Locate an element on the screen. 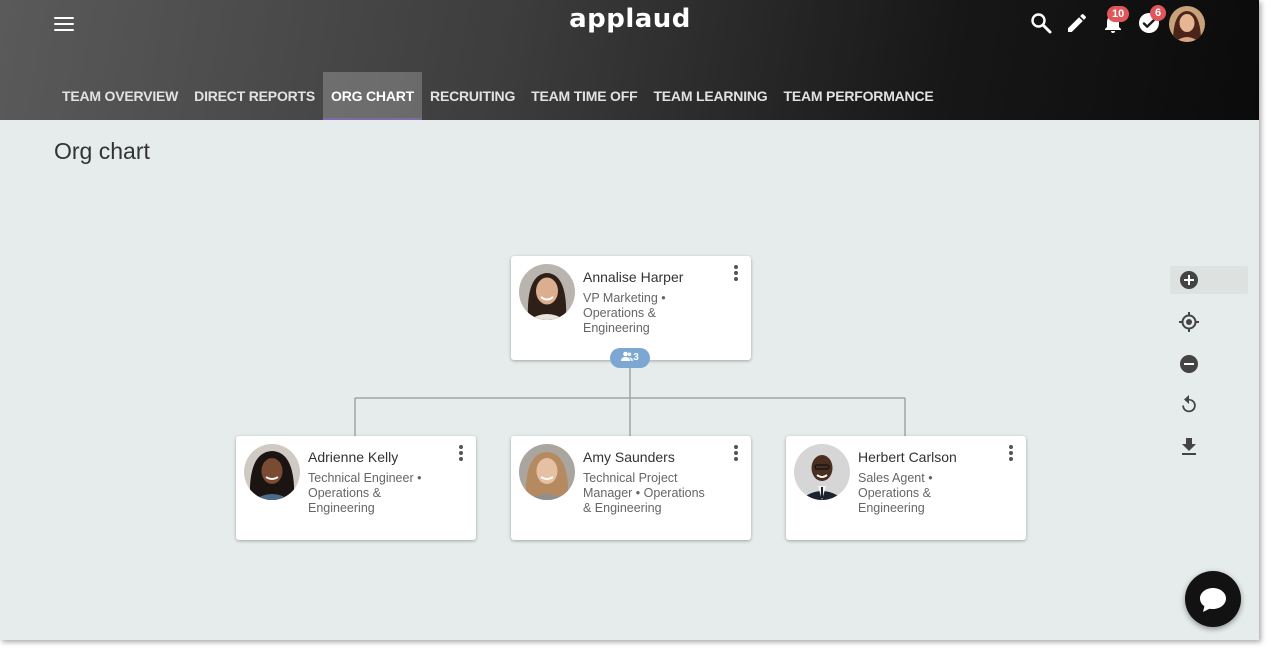 Image resolution: width=1274 pixels, height=654 pixels. direct-reports-count-badge: 3 is located at coordinates (630, 358).